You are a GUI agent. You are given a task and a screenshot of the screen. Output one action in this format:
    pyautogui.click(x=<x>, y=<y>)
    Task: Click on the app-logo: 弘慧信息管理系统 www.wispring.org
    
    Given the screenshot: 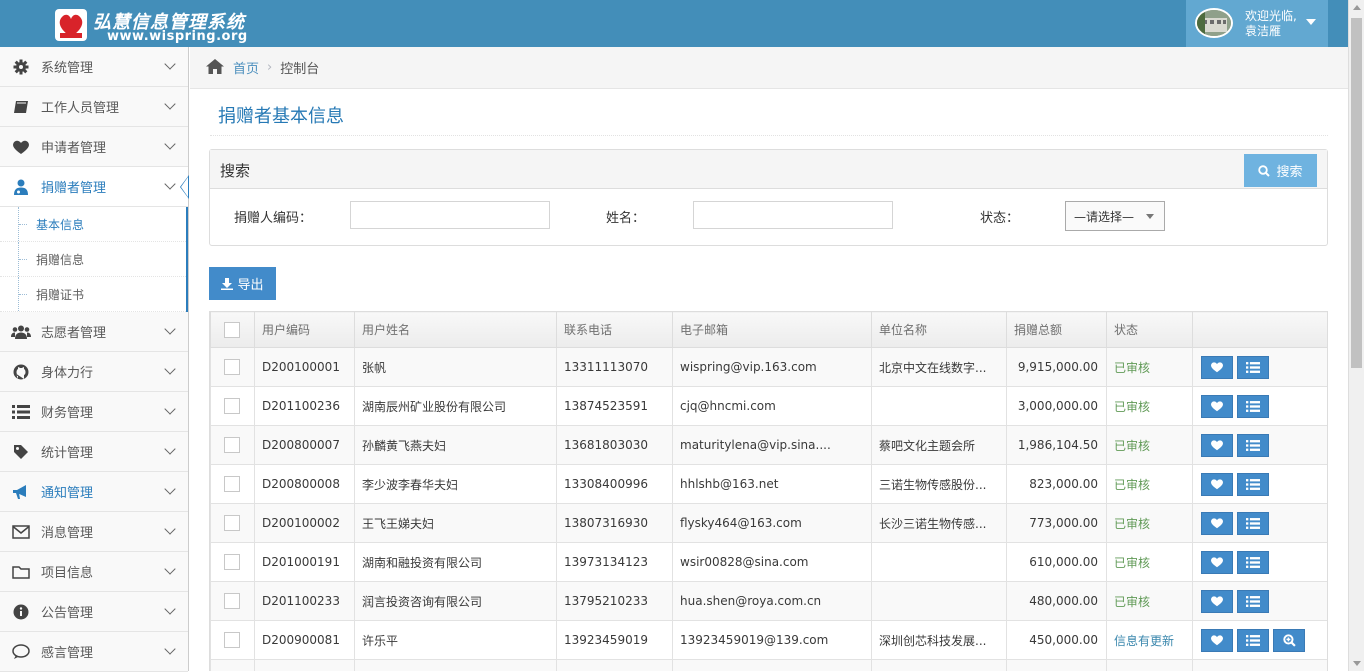 What is the action you would take?
    pyautogui.click(x=163, y=25)
    